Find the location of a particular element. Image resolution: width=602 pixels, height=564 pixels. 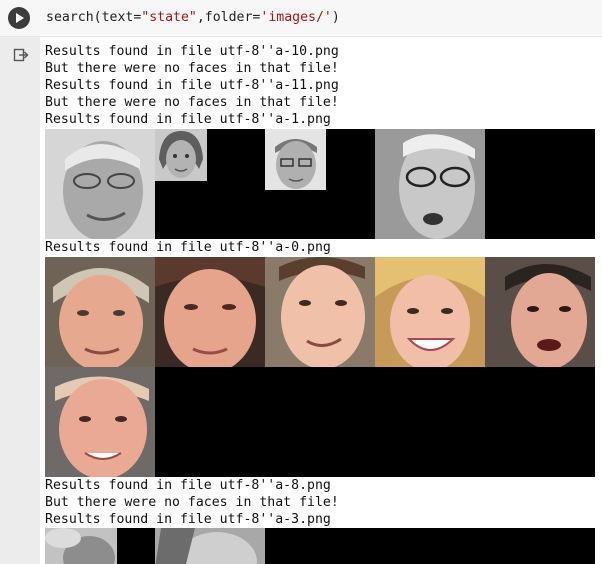

code-sep: ,folder= is located at coordinates (228, 17).